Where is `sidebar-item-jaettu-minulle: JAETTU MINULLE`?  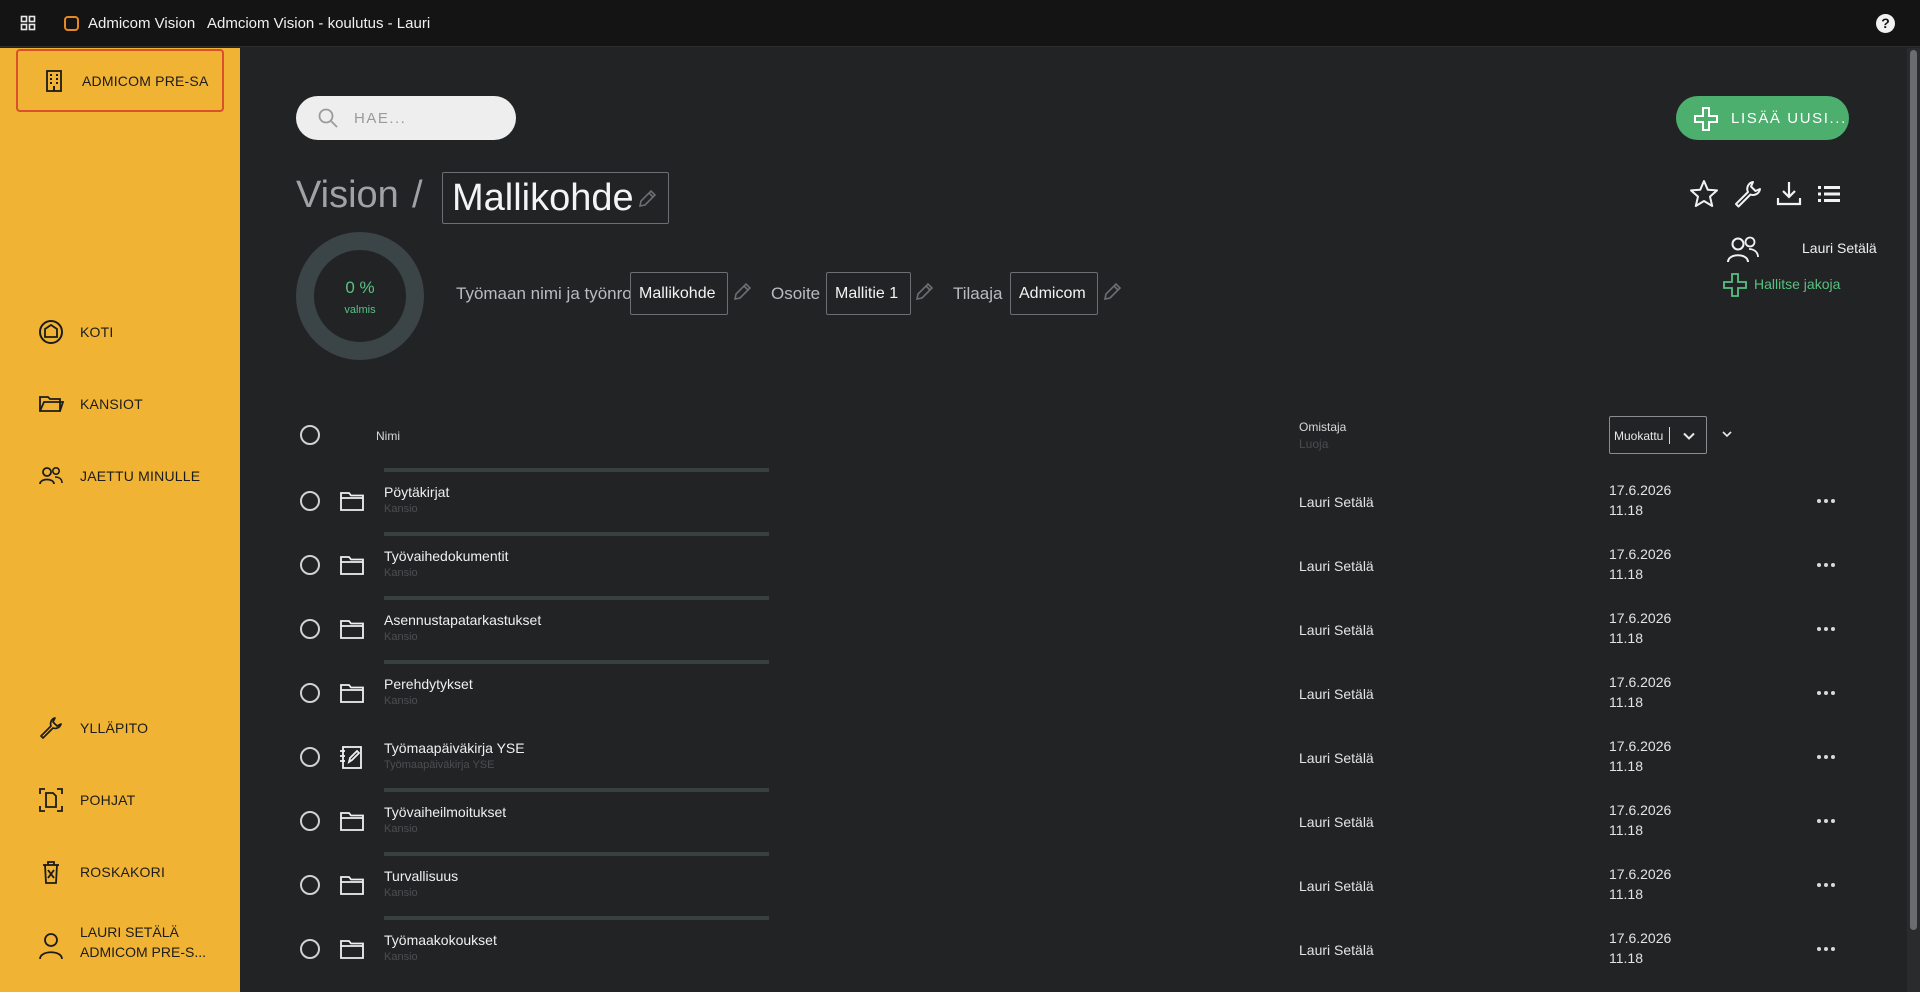 sidebar-item-jaettu-minulle: JAETTU MINULLE is located at coordinates (120, 475).